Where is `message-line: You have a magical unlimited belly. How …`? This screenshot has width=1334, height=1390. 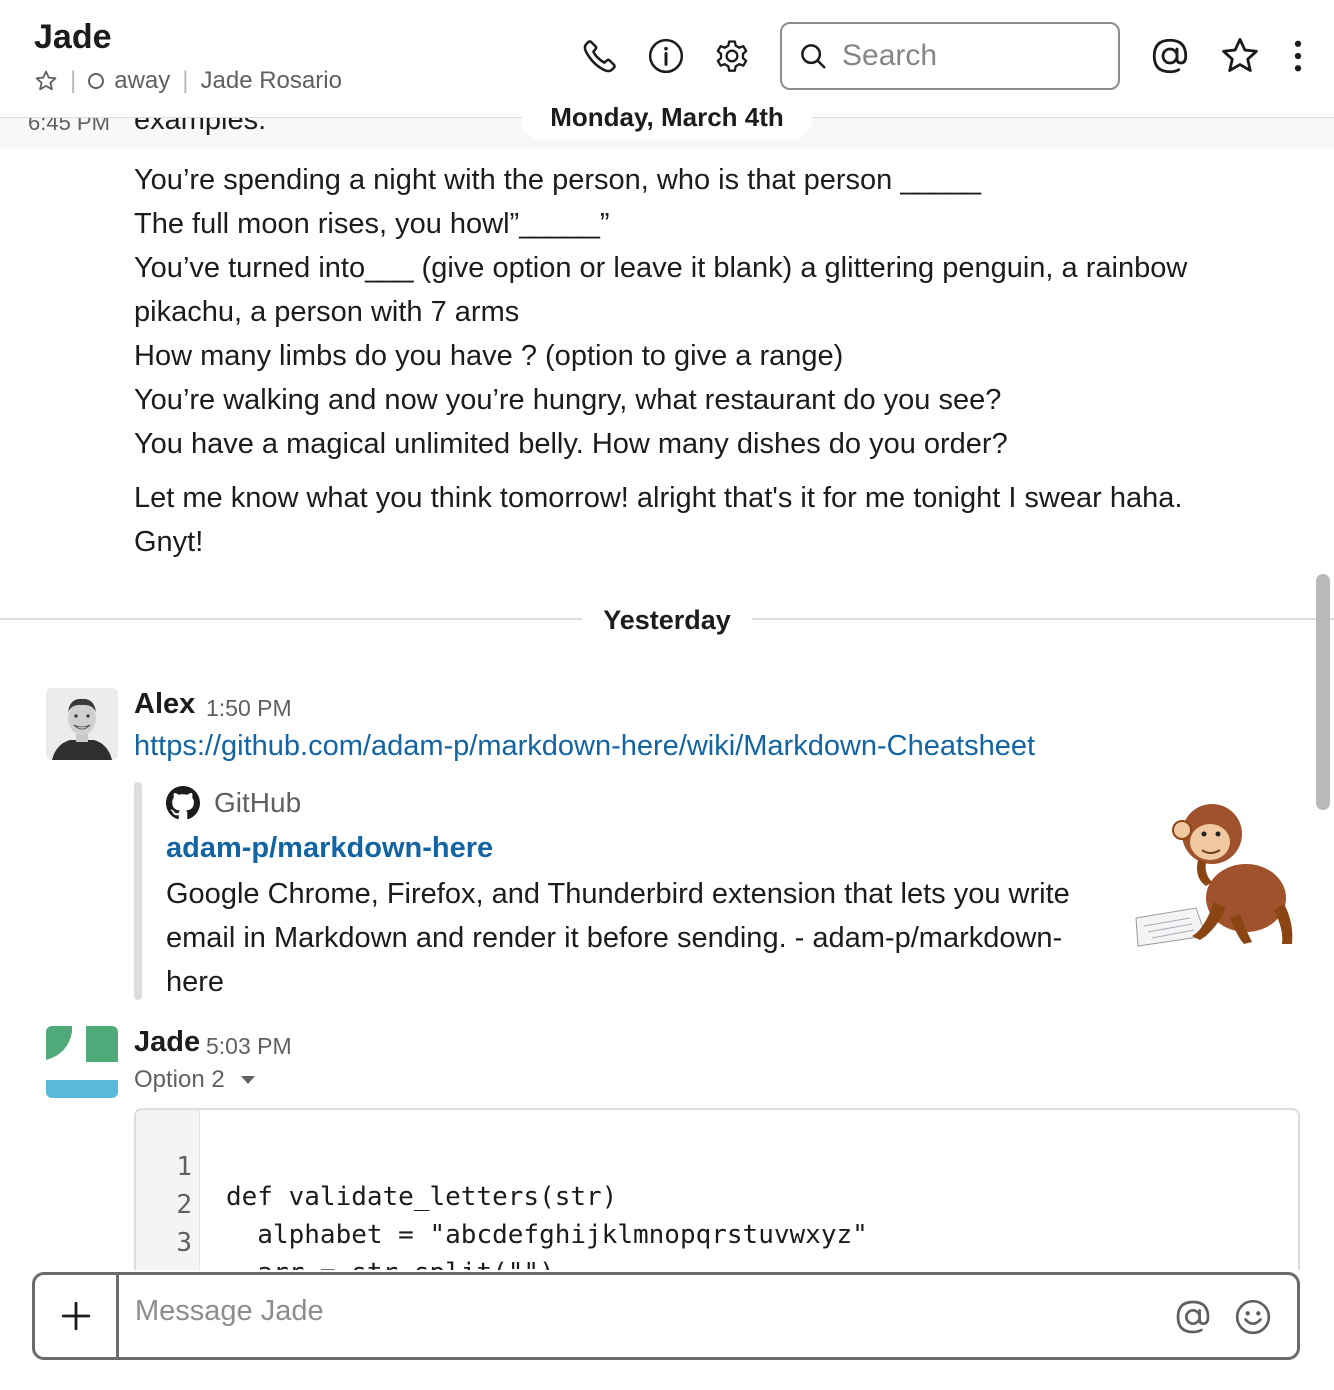 message-line: You have a magical unlimited belly. How … is located at coordinates (571, 444).